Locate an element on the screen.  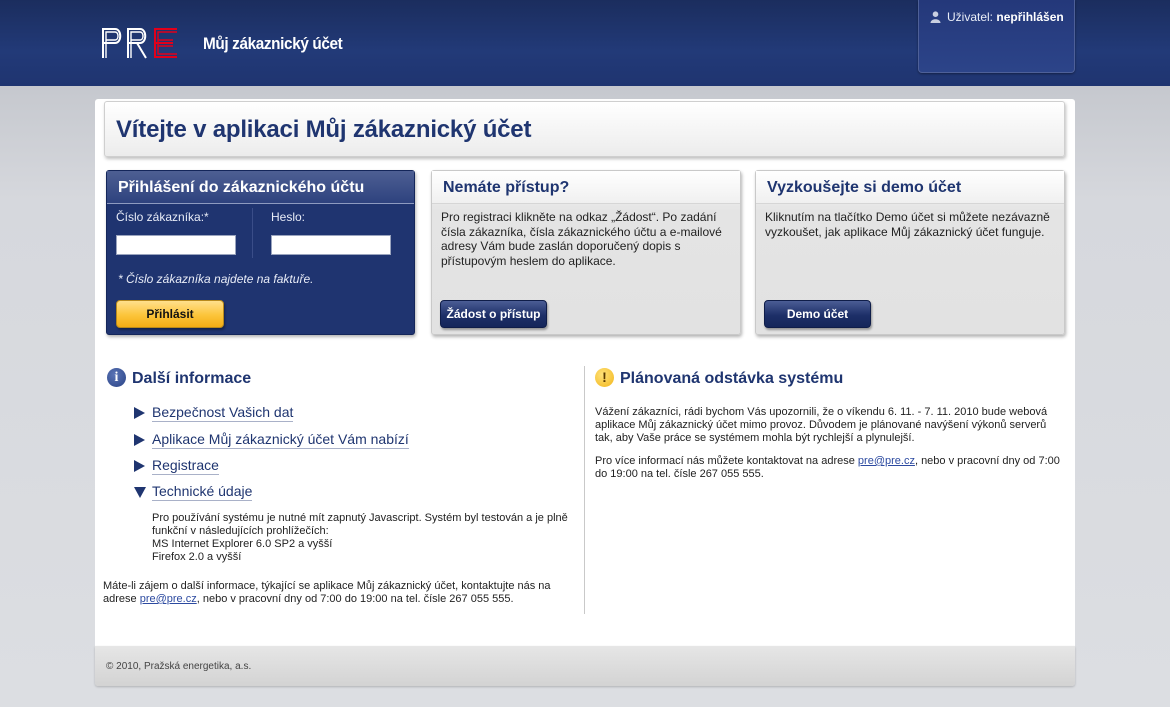
user-box: Uživatel: nepřihlášen is located at coordinates (996, 36).